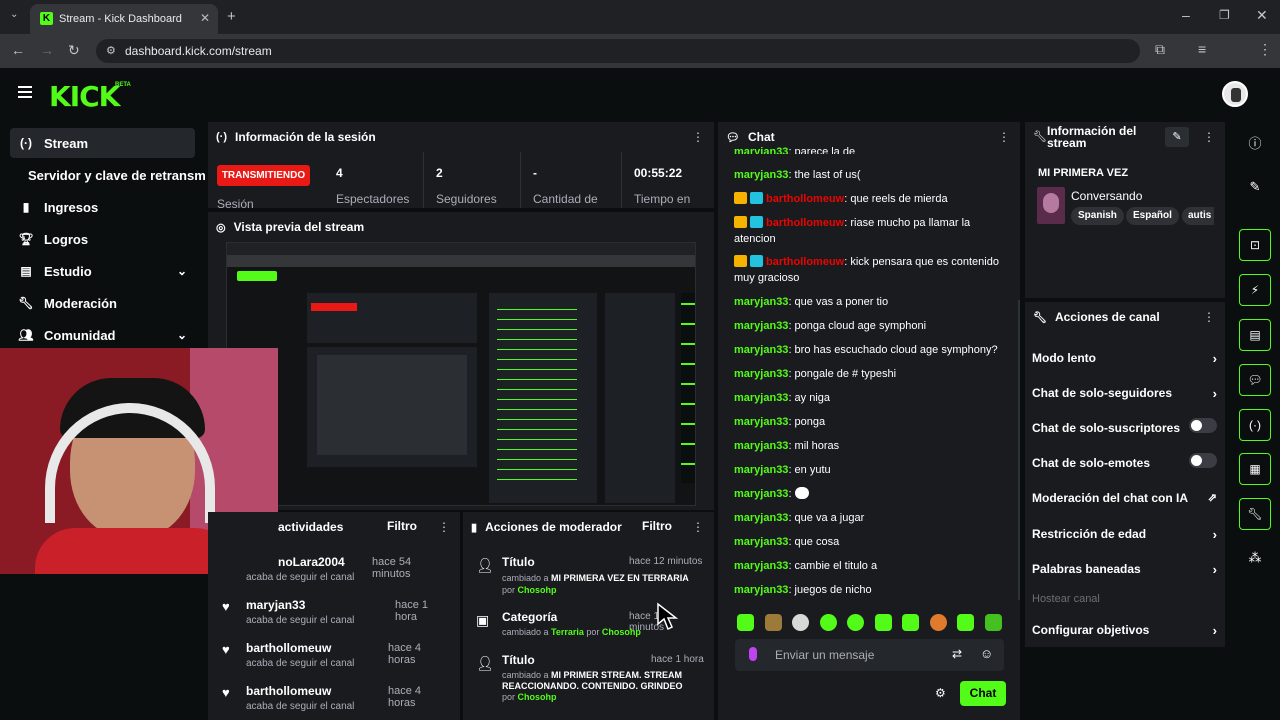  I want to click on minimize-icon: –, so click(1186, 15).